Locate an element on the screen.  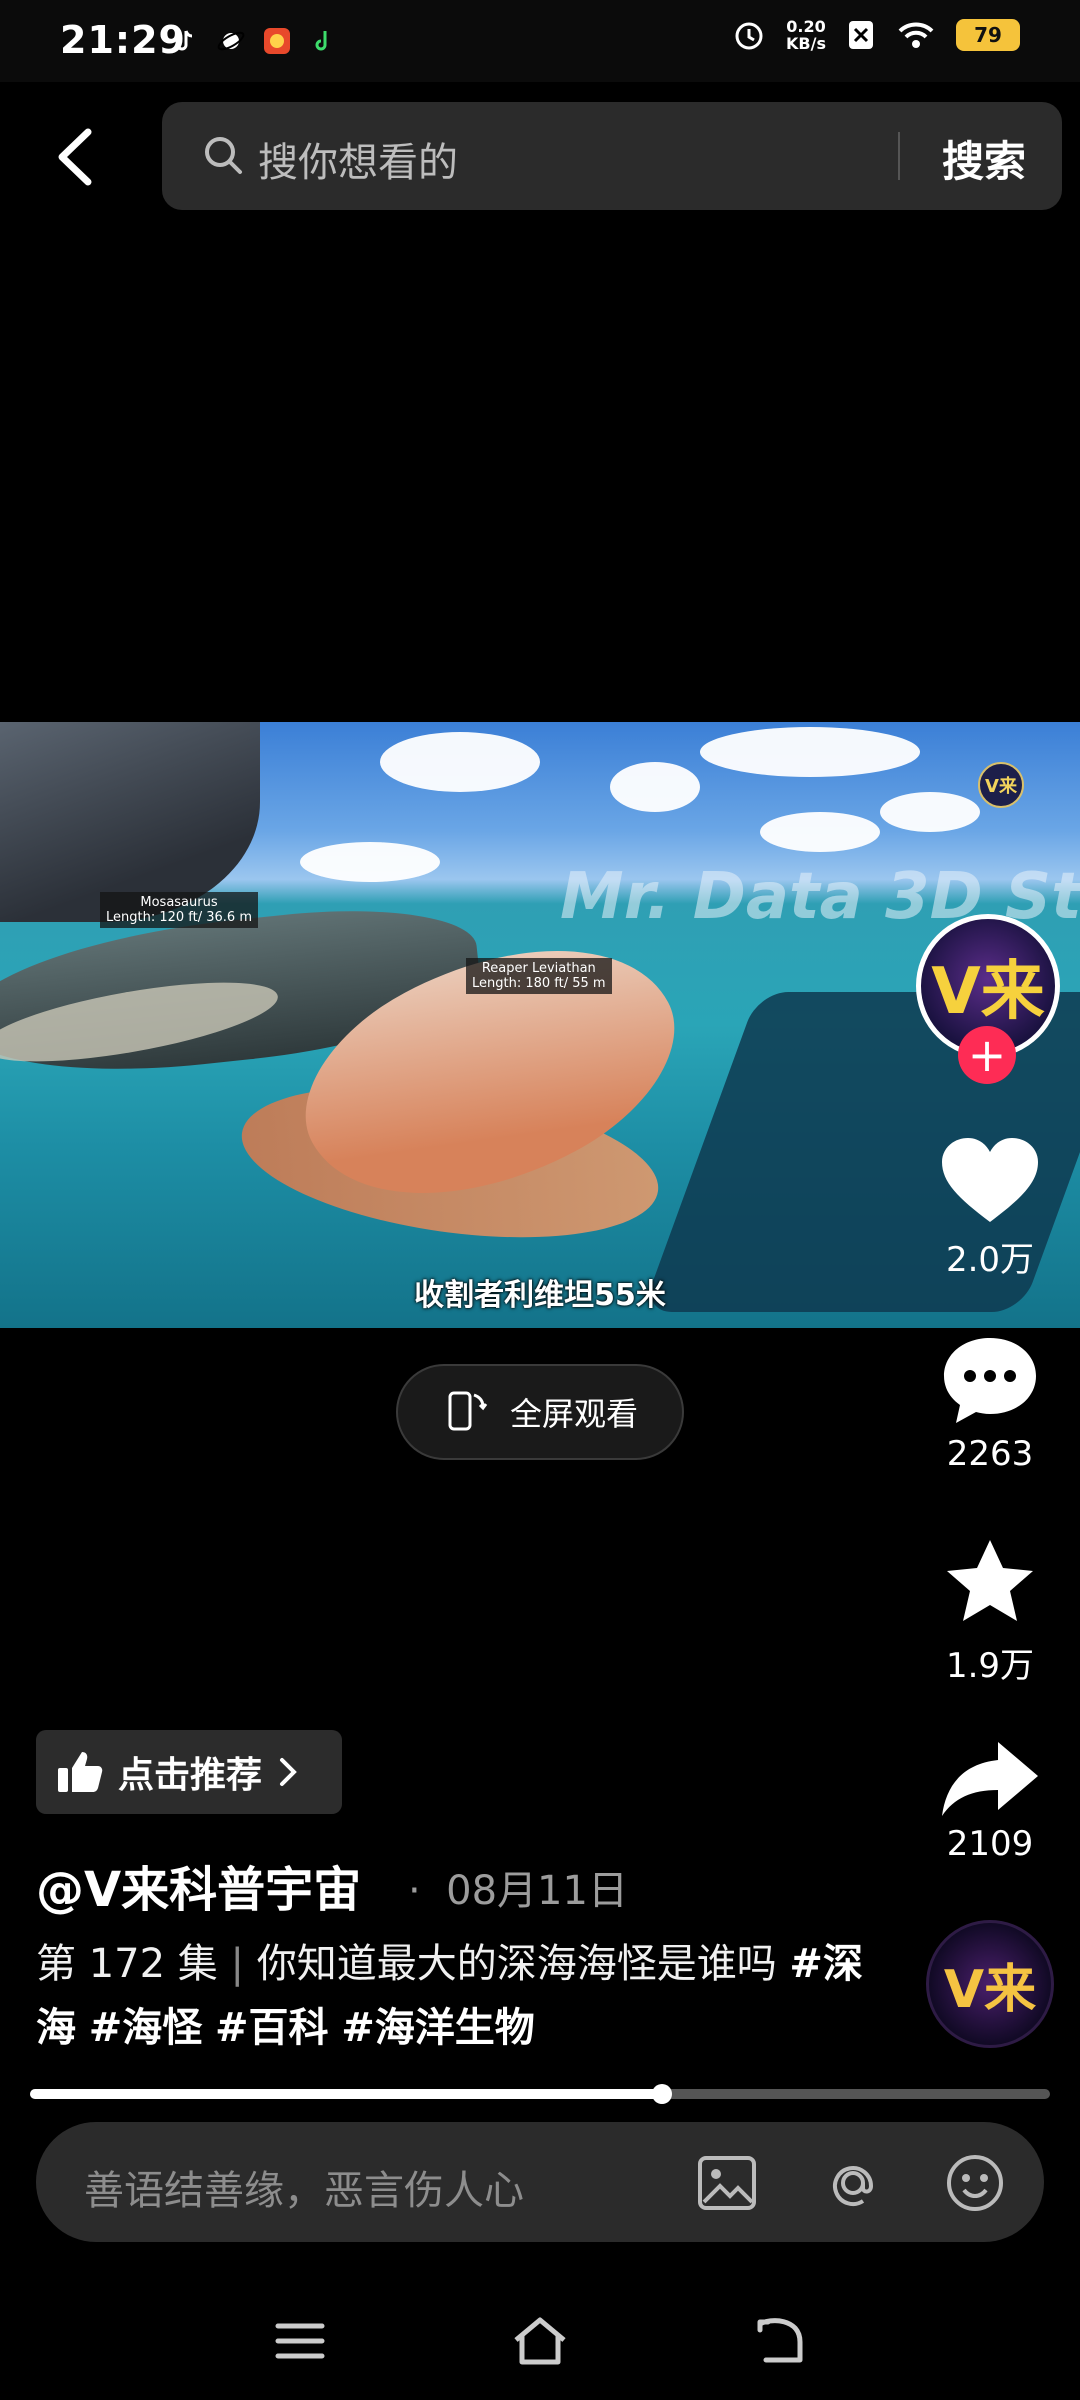
system-nav-bar is located at coordinates (540, 2340).